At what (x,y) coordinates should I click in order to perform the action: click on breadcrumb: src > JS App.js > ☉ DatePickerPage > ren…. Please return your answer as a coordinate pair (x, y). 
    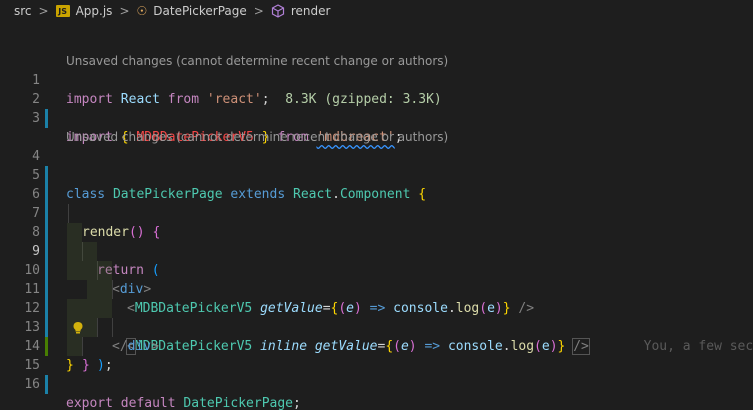
    Looking at the image, I should click on (376, 11).